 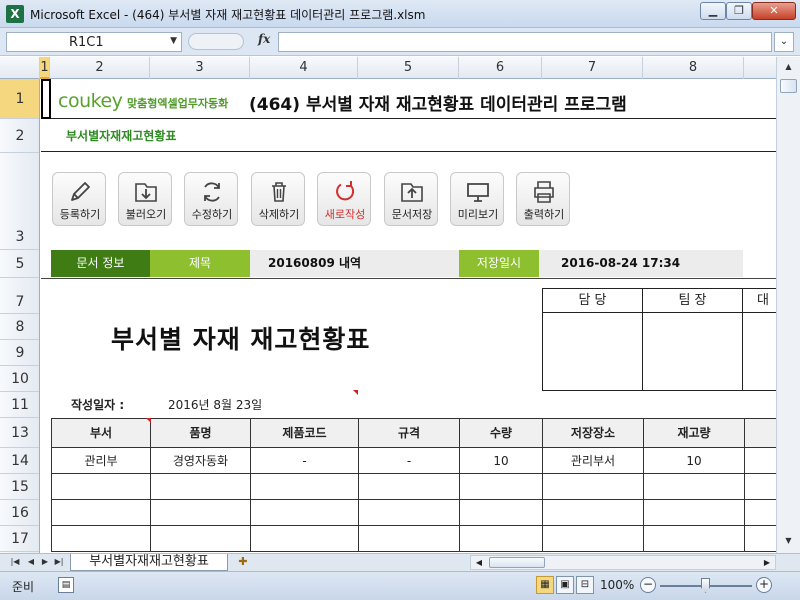 What do you see at coordinates (19, 379) in the screenshot?
I see `row-header: 10` at bounding box center [19, 379].